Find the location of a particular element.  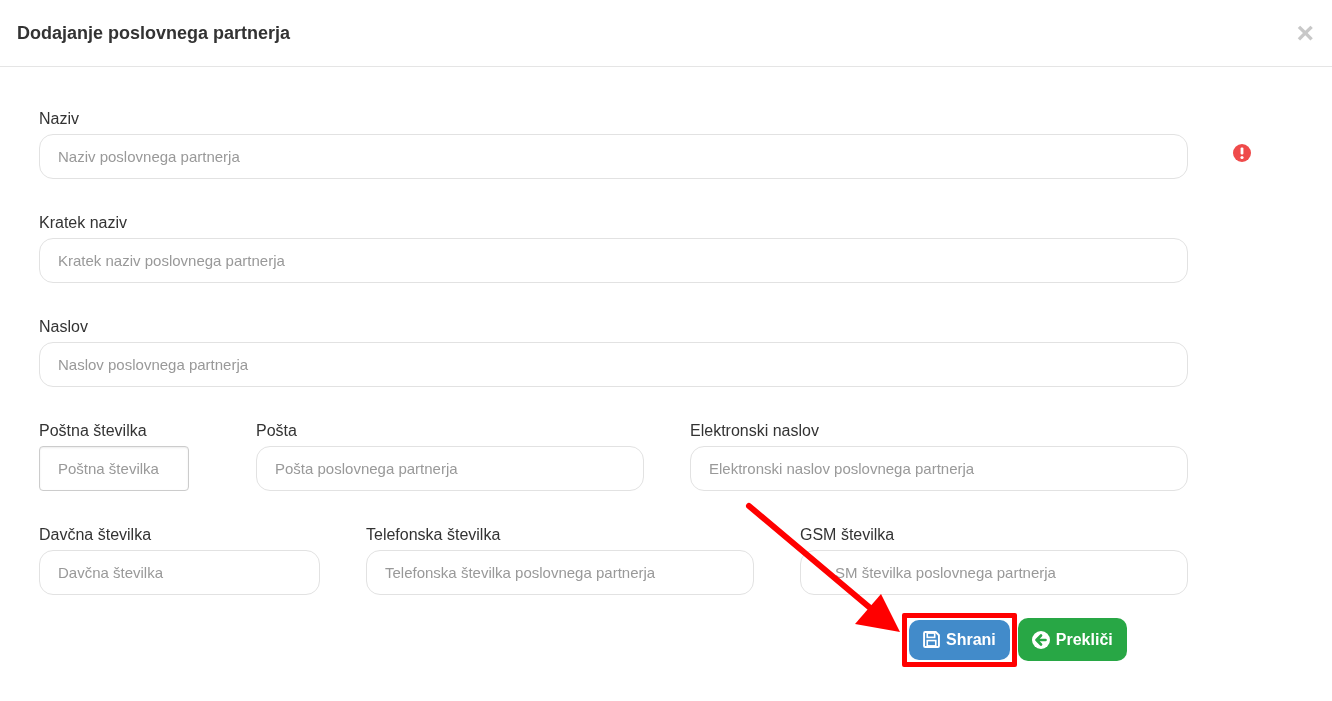

field-label: Naslov is located at coordinates (64, 327).